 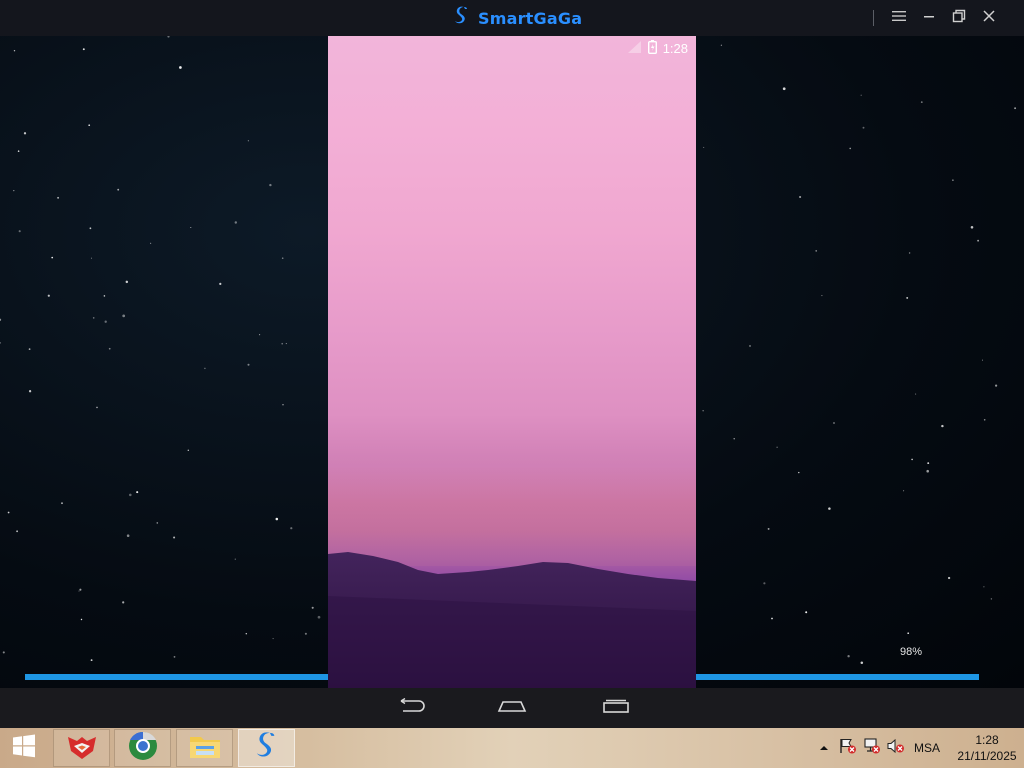 I want to click on taskbar-clock: 1:28 21/11/2025, so click(x=987, y=748).